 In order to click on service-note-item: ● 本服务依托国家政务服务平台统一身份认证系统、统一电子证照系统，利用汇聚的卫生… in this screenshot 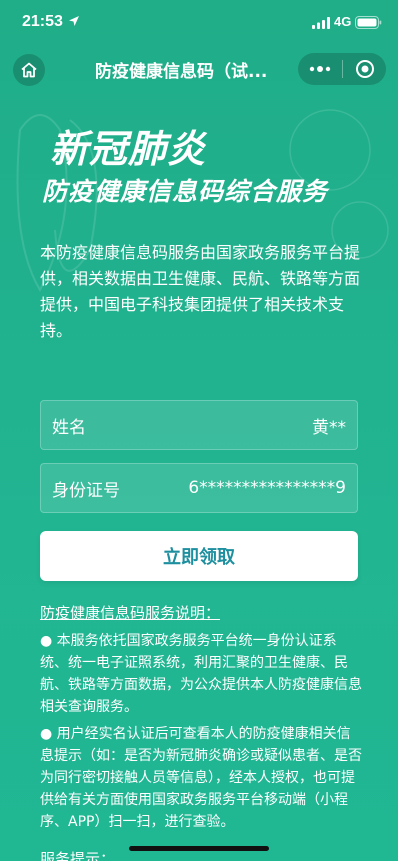, I will do `click(201, 674)`.